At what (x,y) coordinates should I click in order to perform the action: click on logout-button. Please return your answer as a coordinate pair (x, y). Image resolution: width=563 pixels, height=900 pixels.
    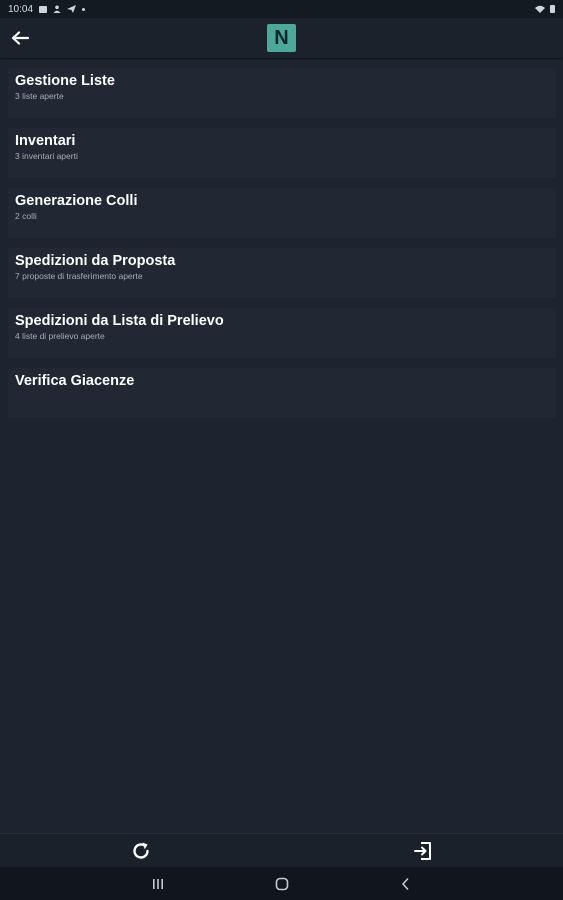
    Looking at the image, I should click on (423, 851).